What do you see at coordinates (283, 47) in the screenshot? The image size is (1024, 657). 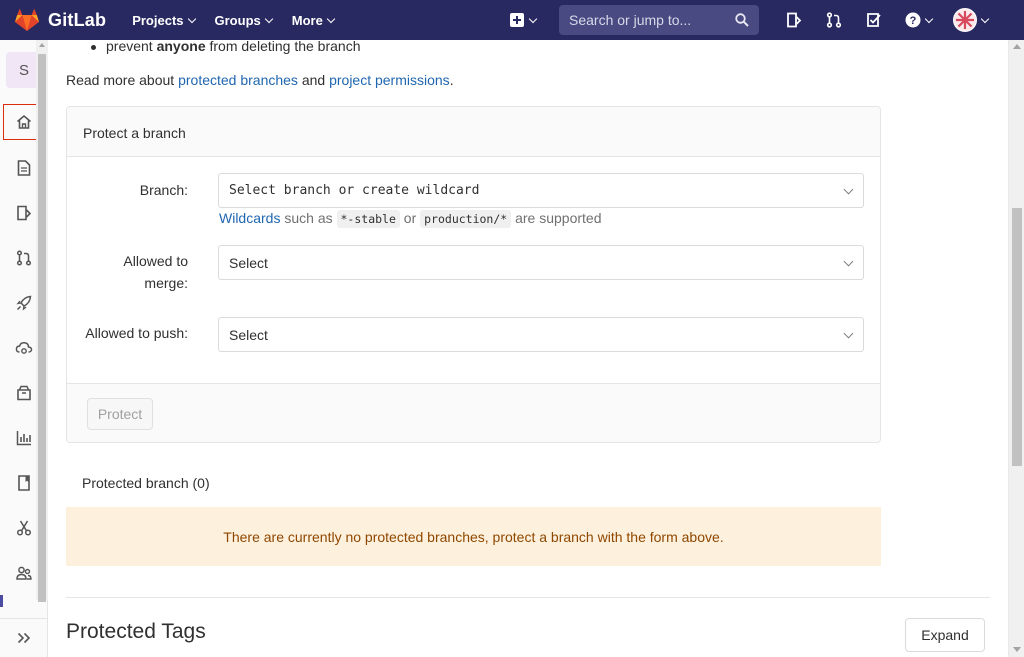 I see `bullet-suffix: from deleting the branch` at bounding box center [283, 47].